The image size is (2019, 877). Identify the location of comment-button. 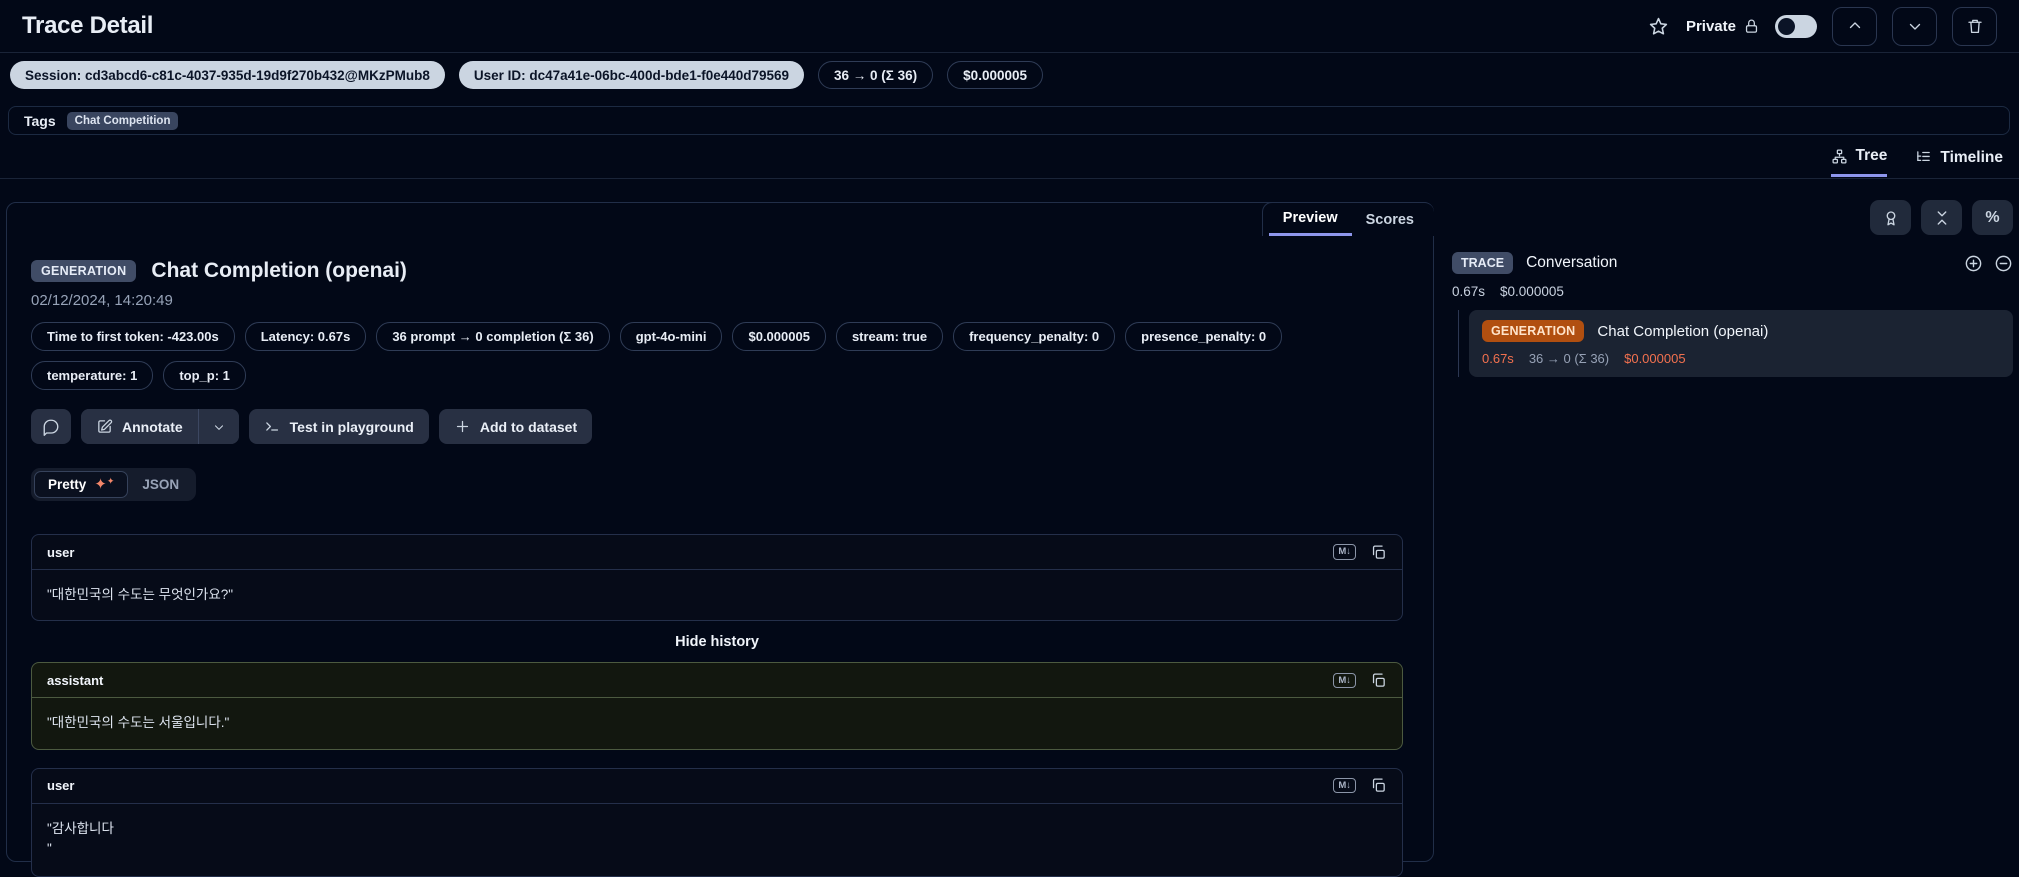
(51, 426).